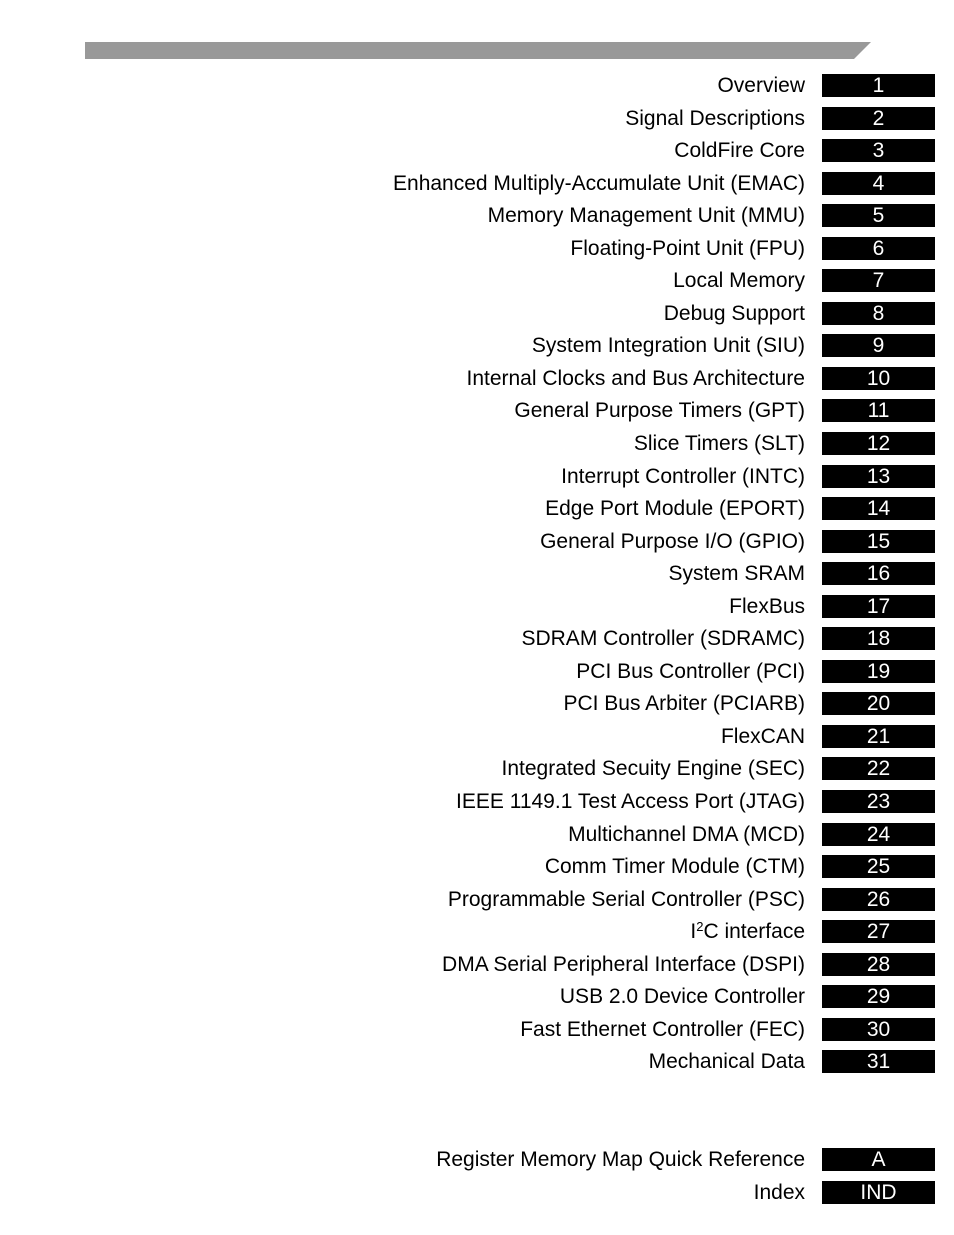  Describe the element at coordinates (878, 118) in the screenshot. I see `chapter-number-tab: 2` at that location.